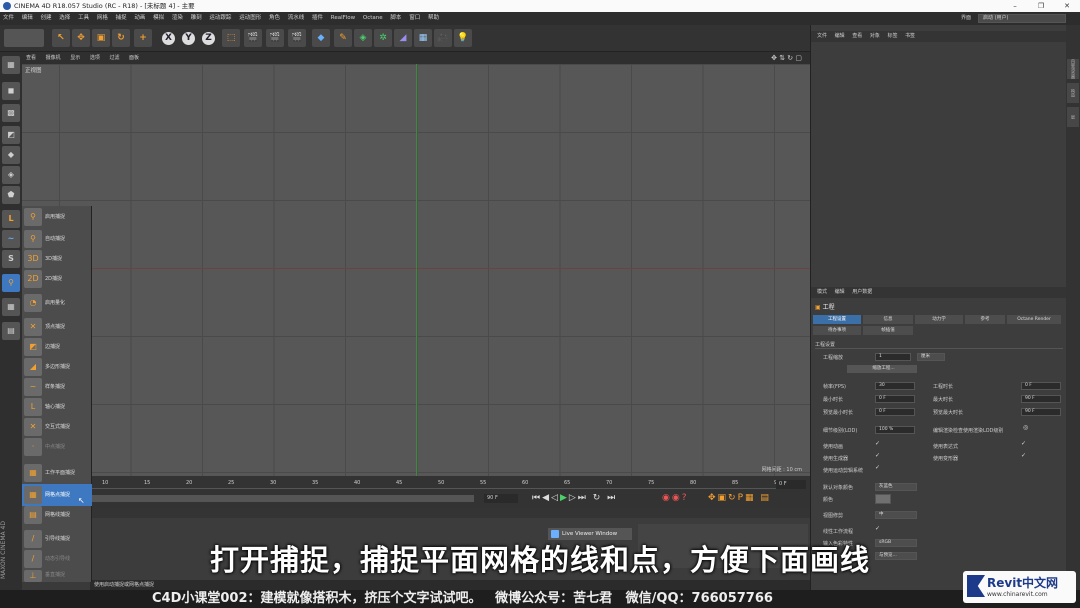 The height and width of the screenshot is (608, 1080). What do you see at coordinates (373, 18) in the screenshot?
I see `menu-item: Octane` at bounding box center [373, 18].